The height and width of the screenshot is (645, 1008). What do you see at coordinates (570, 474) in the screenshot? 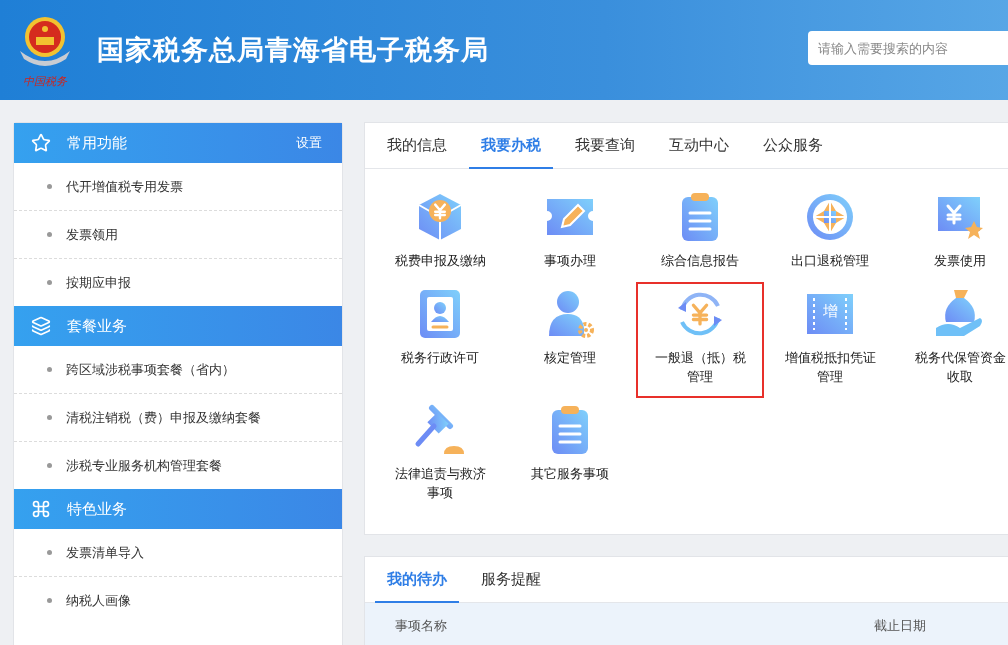
I see `service-label: 其它服务事项` at bounding box center [570, 474].